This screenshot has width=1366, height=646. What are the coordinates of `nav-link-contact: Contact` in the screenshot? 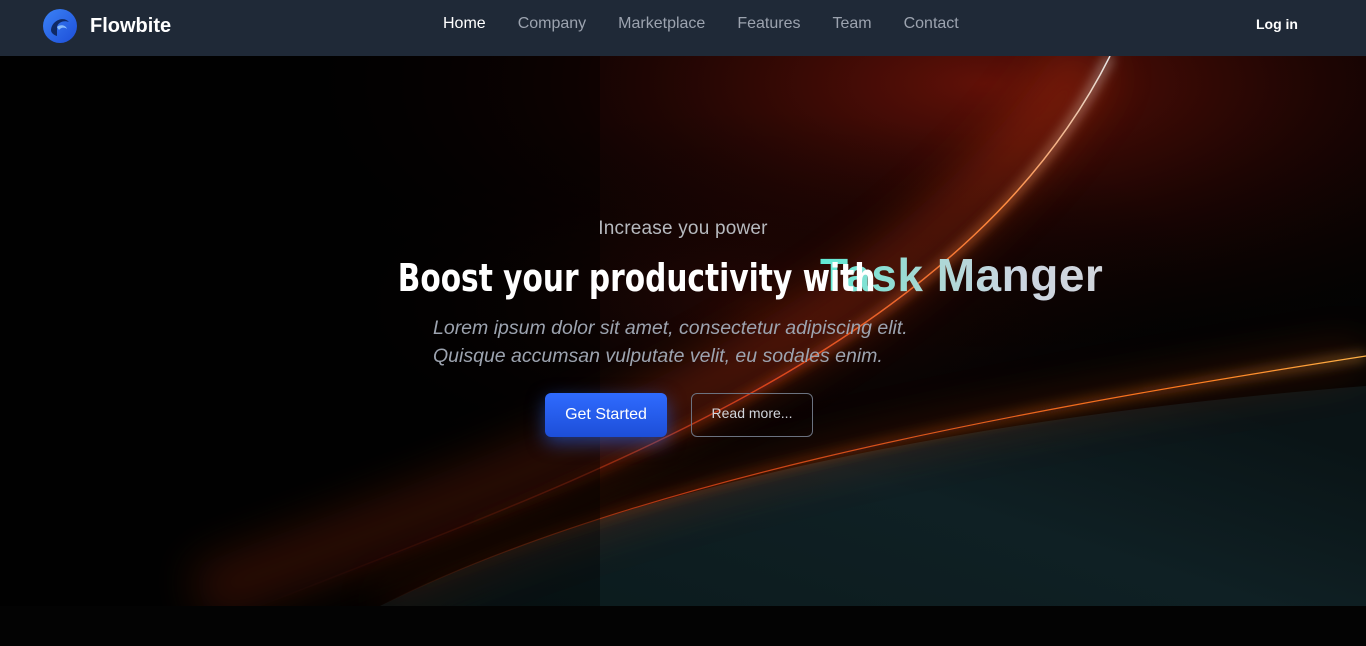 It's located at (931, 24).